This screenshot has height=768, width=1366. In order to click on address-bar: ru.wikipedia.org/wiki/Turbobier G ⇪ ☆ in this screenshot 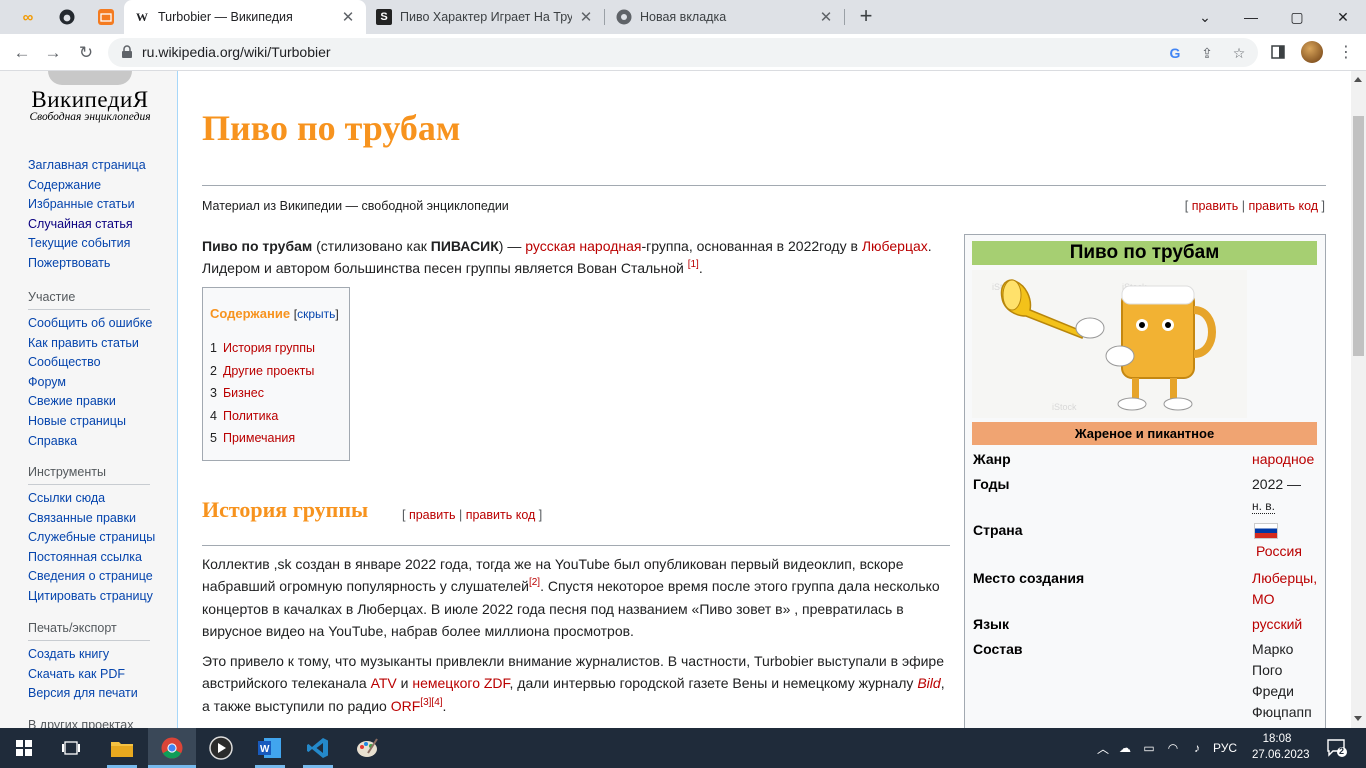, I will do `click(683, 52)`.